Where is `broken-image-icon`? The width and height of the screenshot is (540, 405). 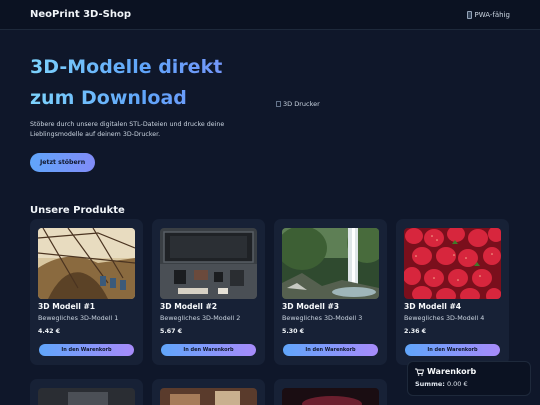
broken-image-icon is located at coordinates (278, 104).